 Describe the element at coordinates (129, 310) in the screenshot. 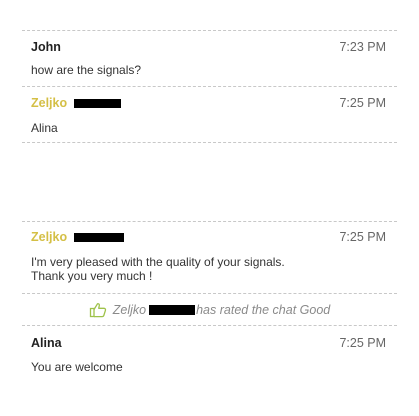

I see `rating-user-name: Zeljko` at that location.